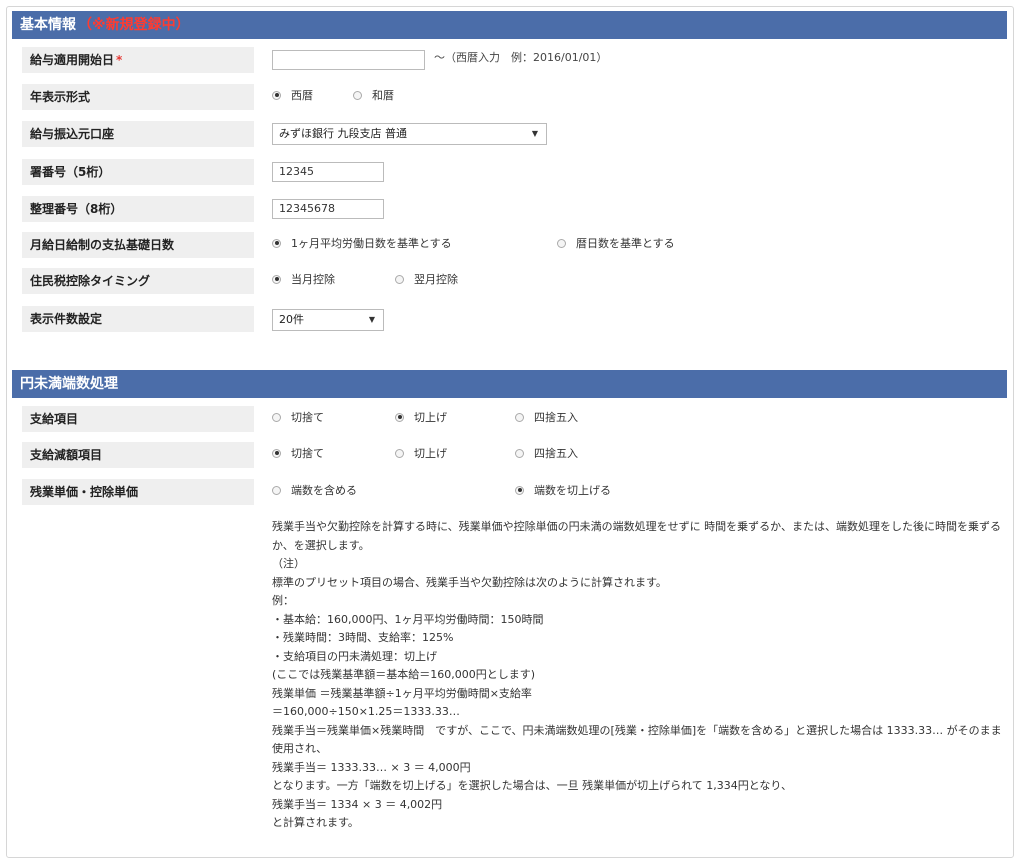  I want to click on description-line: ・基本給：160,000円、1ヶ月平均労働時間：150時間, so click(408, 619).